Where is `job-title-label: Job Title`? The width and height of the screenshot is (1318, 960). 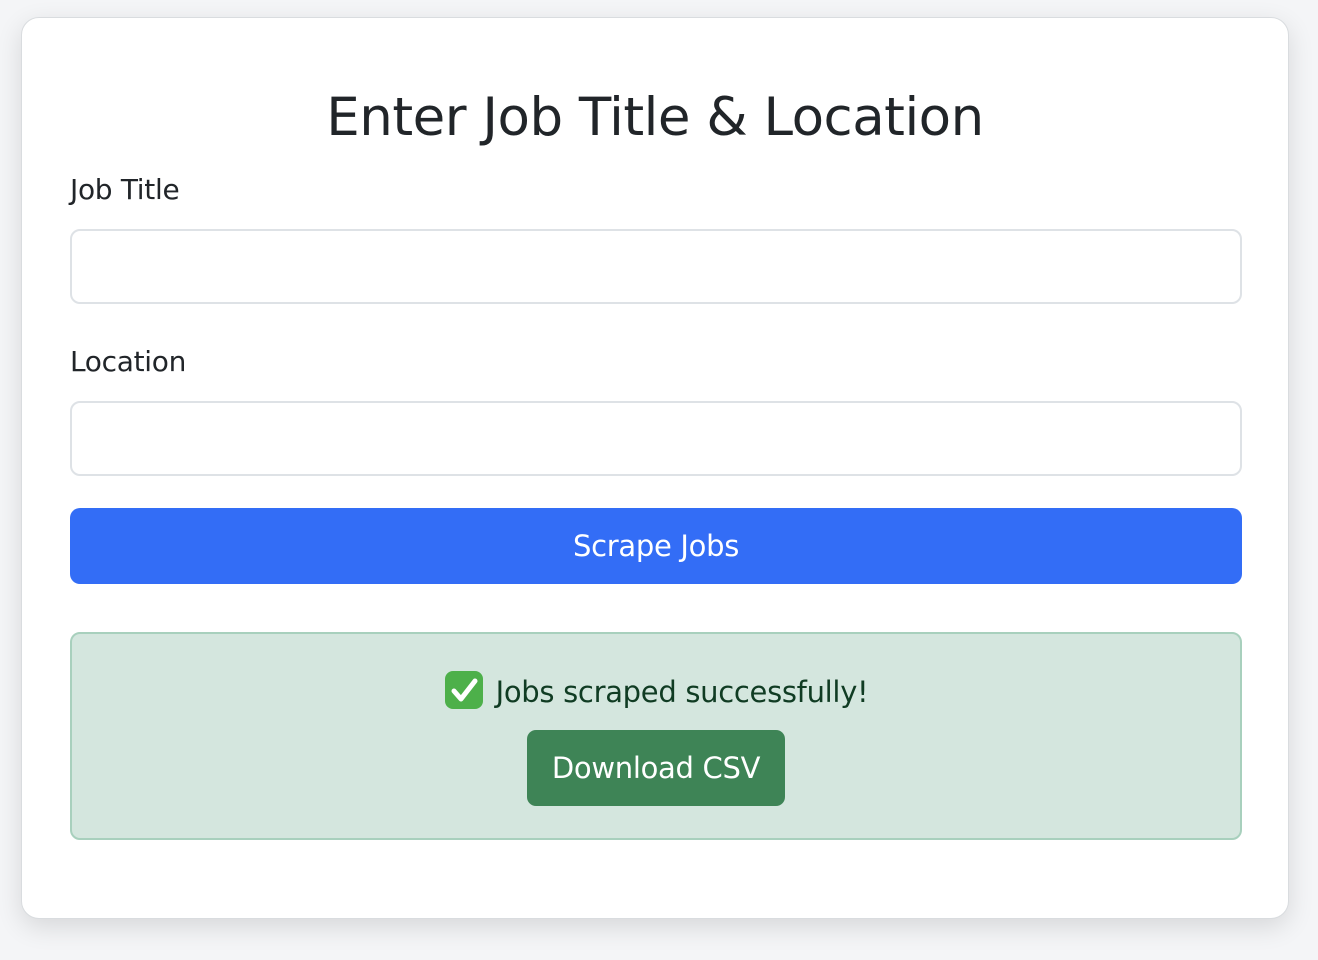
job-title-label: Job Title is located at coordinates (125, 189).